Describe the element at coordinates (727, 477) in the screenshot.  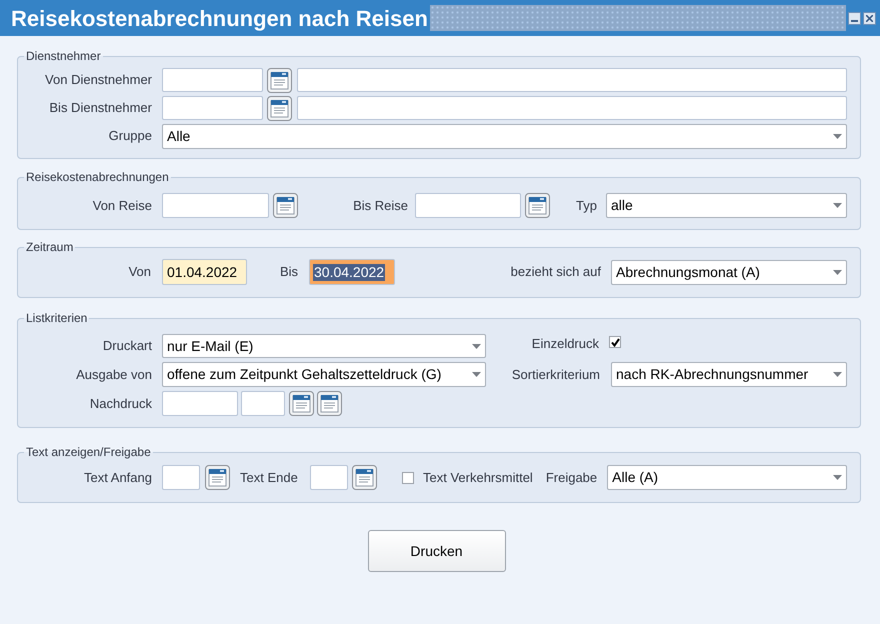
I see `dropdown-field: Alle (A)` at that location.